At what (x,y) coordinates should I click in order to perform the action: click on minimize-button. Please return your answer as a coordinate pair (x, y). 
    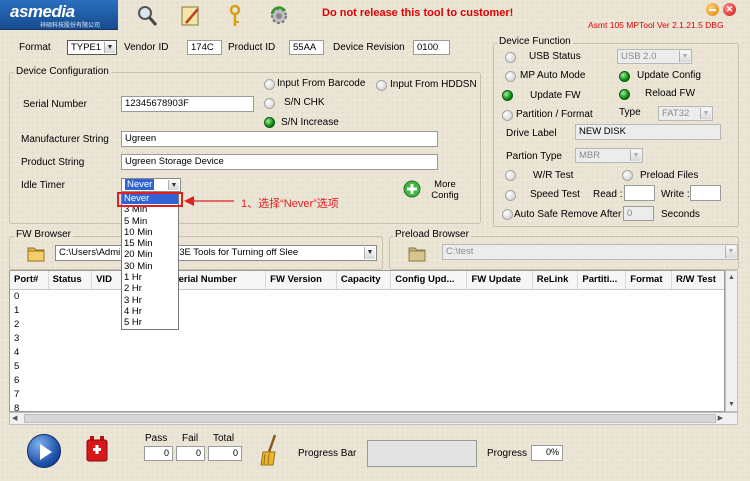
    Looking at the image, I should click on (712, 9).